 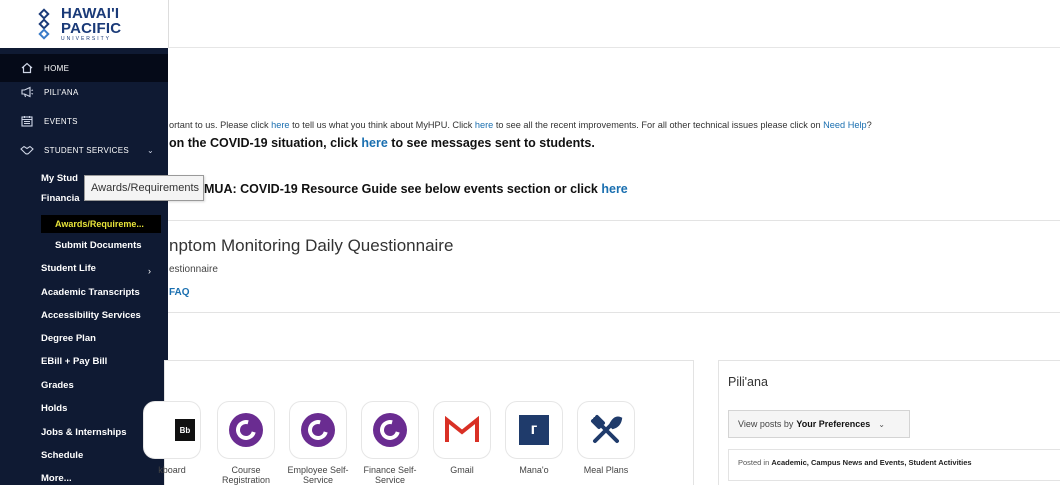 I want to click on feedback-text: ortant to us. Please click, so click(x=220, y=125).